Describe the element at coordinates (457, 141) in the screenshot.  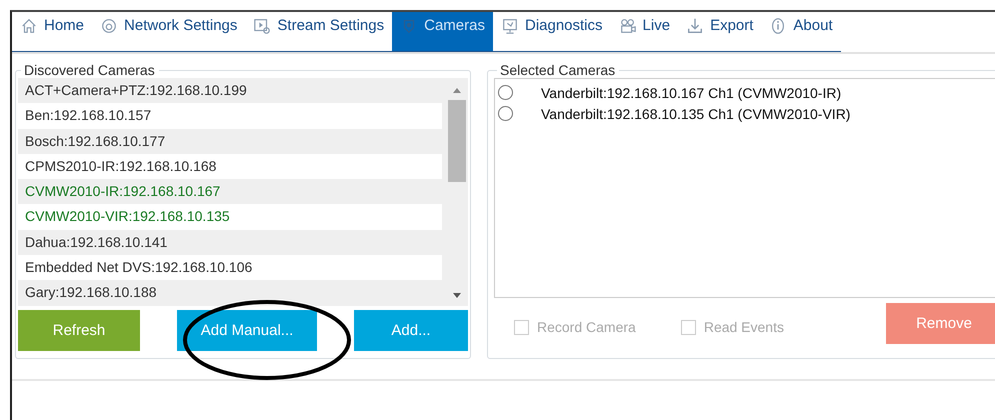
I see `scrollbar-thumb` at that location.